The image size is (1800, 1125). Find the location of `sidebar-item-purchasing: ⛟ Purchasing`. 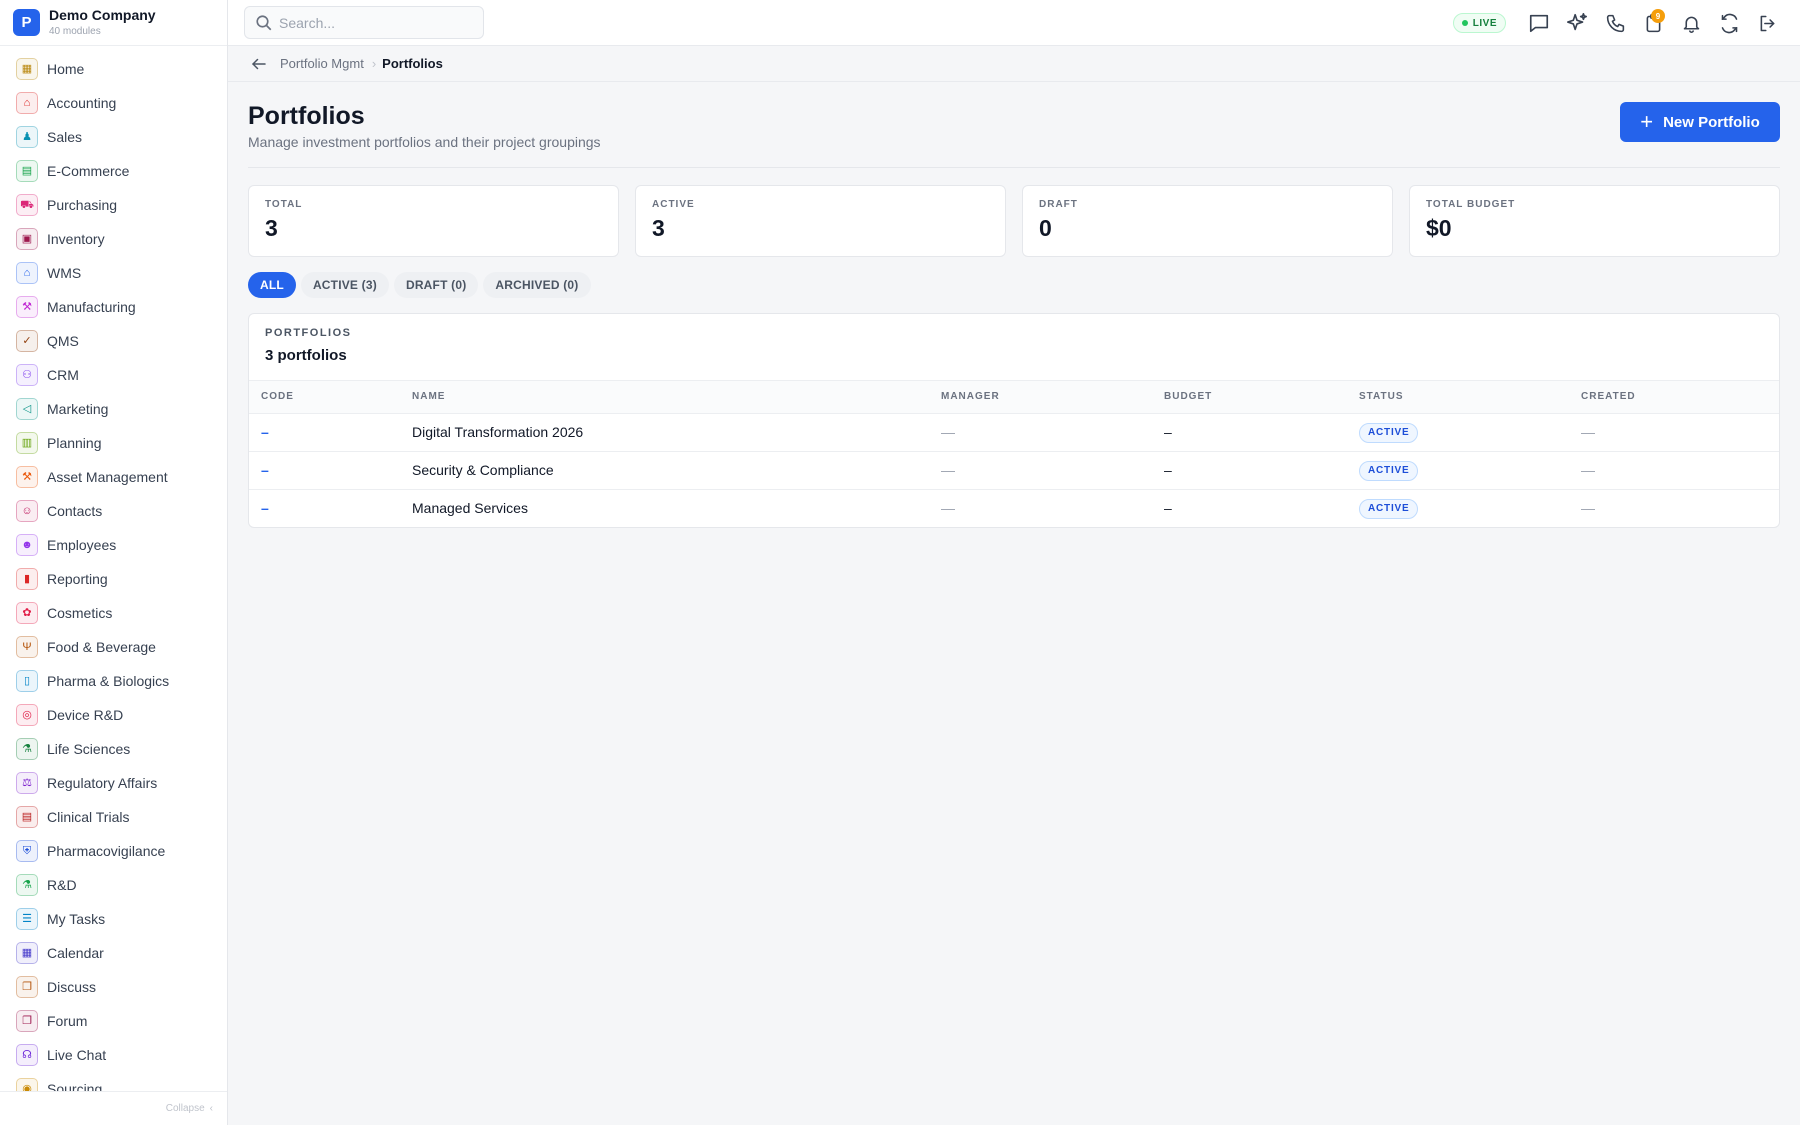

sidebar-item-purchasing: ⛟ Purchasing is located at coordinates (113, 205).